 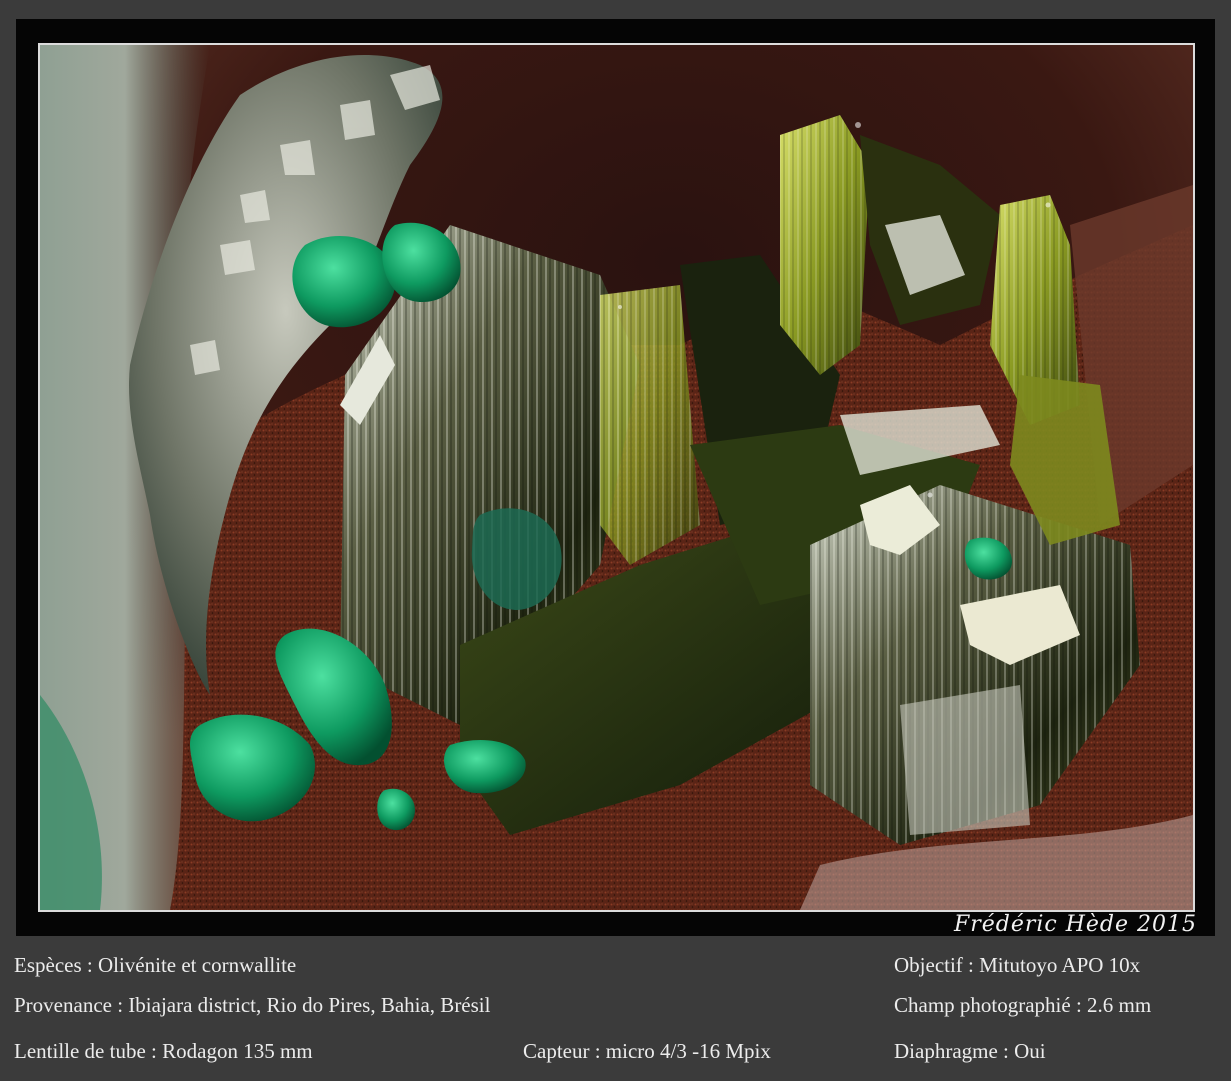 I want to click on species-caption: Espèces : Olivénite et cornwallite, so click(x=155, y=965).